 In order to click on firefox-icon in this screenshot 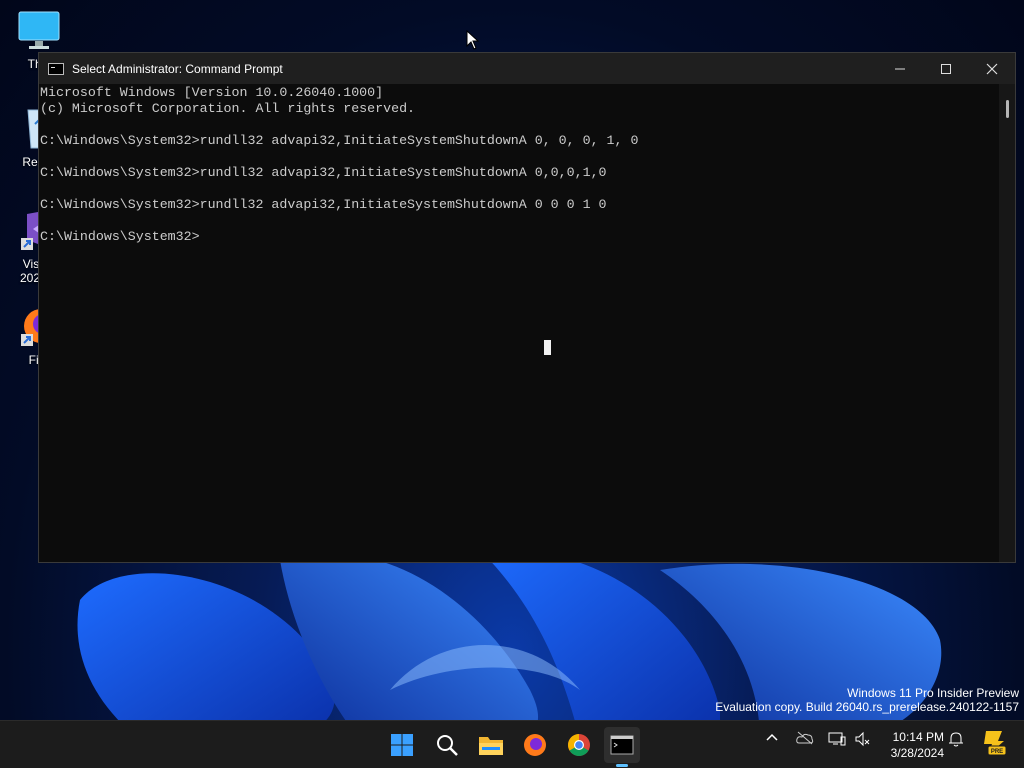, I will do `click(535, 745)`.